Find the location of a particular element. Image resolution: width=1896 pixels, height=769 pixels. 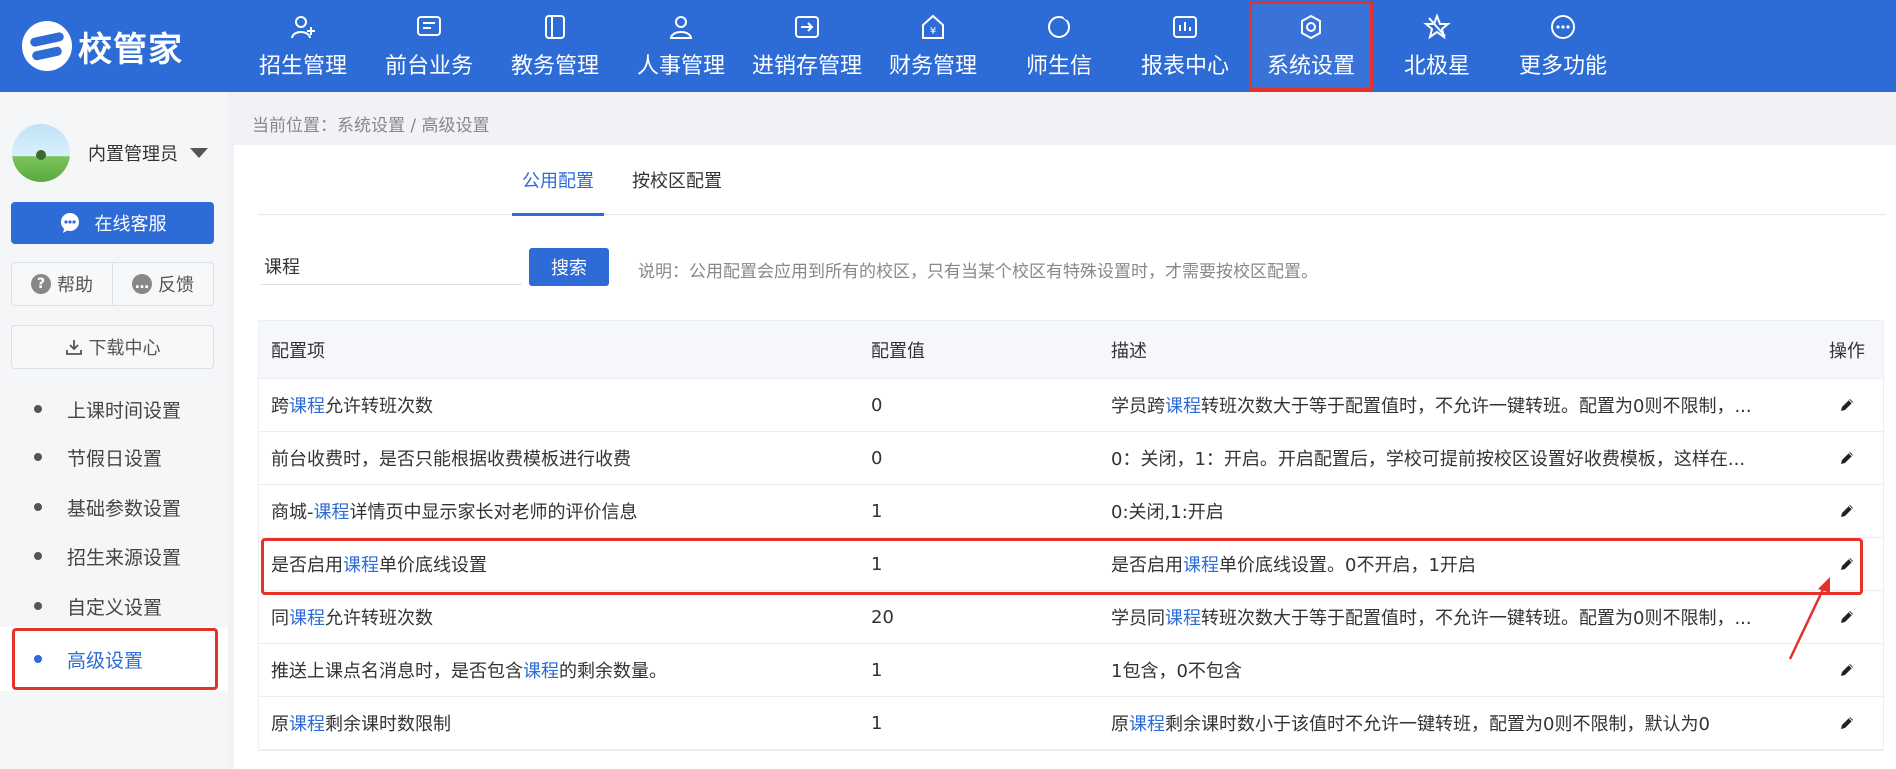

tab-public-config: 公用配置 is located at coordinates (558, 180).